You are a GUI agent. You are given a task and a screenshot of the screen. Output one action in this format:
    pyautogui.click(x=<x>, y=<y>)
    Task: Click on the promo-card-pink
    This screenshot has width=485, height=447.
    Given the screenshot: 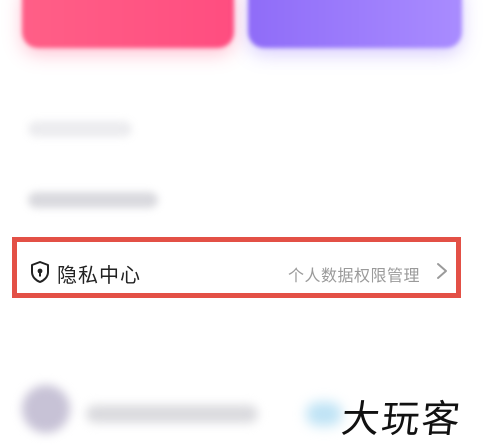 What is the action you would take?
    pyautogui.click(x=128, y=24)
    